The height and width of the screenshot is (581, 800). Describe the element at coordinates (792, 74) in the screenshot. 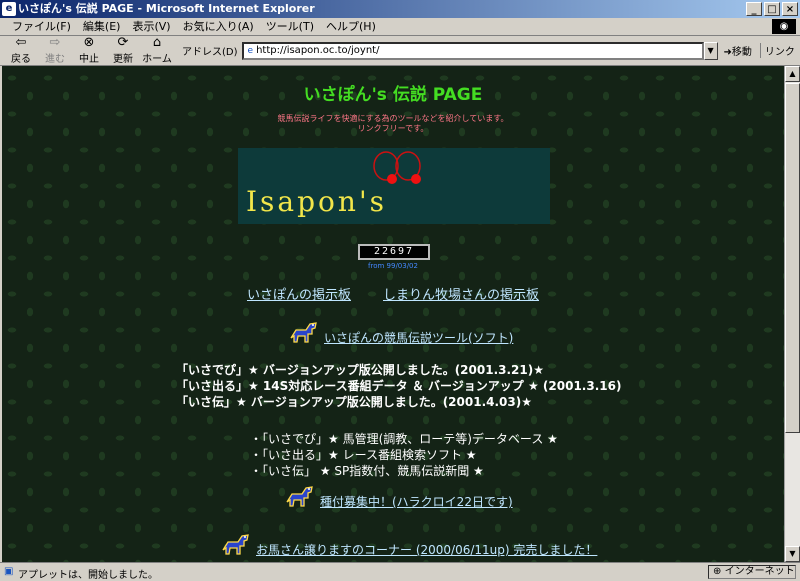

I see `scroll-up-arrow-icon: ▲` at that location.